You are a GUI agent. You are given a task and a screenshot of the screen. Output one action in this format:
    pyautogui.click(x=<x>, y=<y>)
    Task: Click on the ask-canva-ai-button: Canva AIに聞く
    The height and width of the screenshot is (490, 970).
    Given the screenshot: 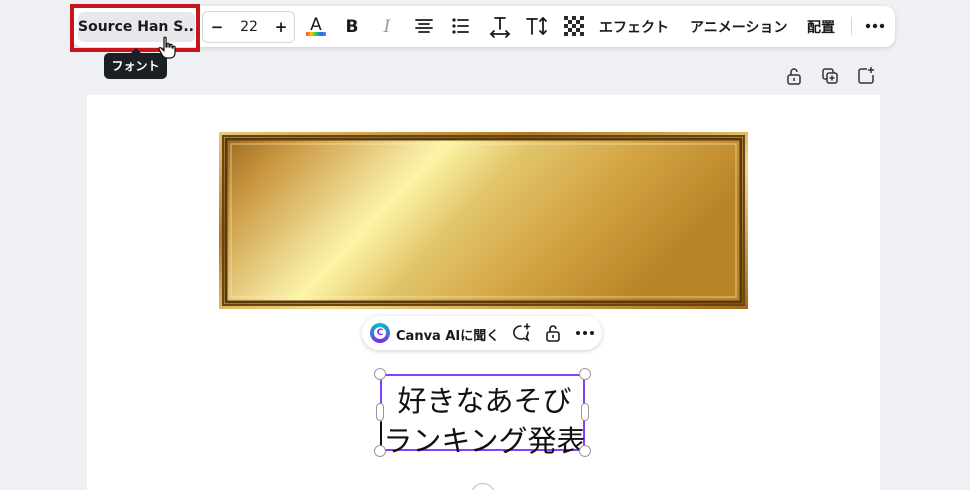 What is the action you would take?
    pyautogui.click(x=447, y=334)
    